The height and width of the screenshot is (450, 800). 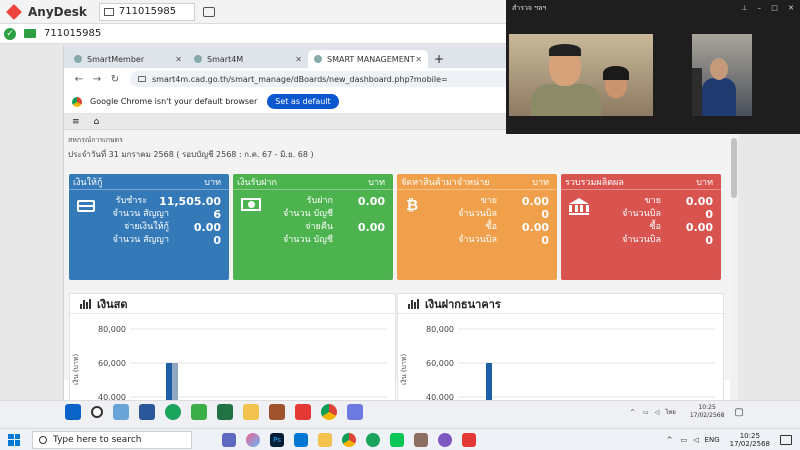 I want to click on system-tray: ^ ▭ ◁ ENG 10:25 17/02/2568, so click(x=729, y=439).